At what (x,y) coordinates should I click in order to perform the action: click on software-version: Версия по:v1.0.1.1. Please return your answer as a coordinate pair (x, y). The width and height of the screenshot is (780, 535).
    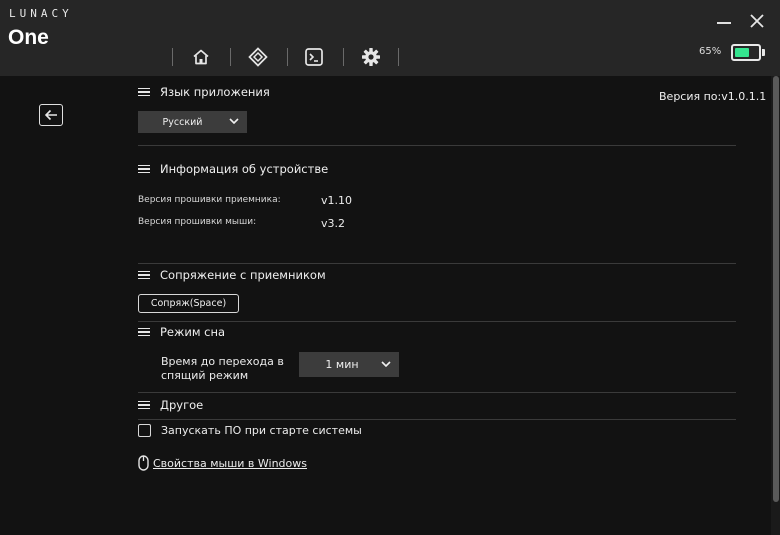
    Looking at the image, I should click on (713, 96).